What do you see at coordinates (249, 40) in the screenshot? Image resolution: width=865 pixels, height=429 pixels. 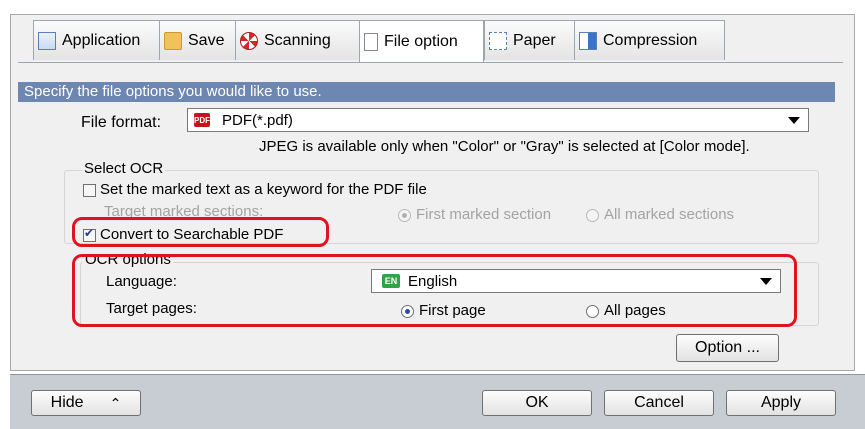 I see `scanning-icon` at bounding box center [249, 40].